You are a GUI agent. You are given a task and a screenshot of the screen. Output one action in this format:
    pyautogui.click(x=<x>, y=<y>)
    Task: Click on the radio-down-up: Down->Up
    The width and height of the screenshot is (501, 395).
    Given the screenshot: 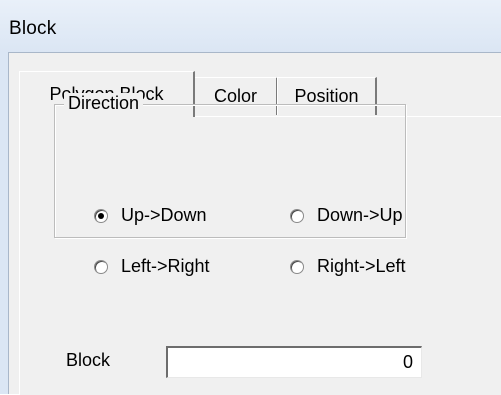 What is the action you would take?
    pyautogui.click(x=346, y=215)
    